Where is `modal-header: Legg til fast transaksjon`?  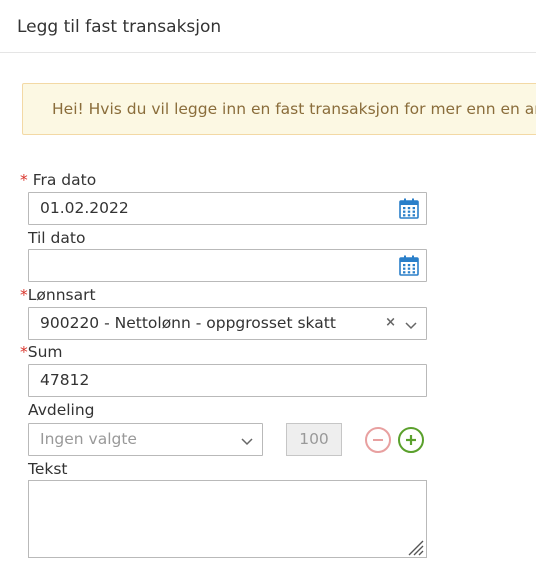
modal-header: Legg til fast transaksjon is located at coordinates (268, 26).